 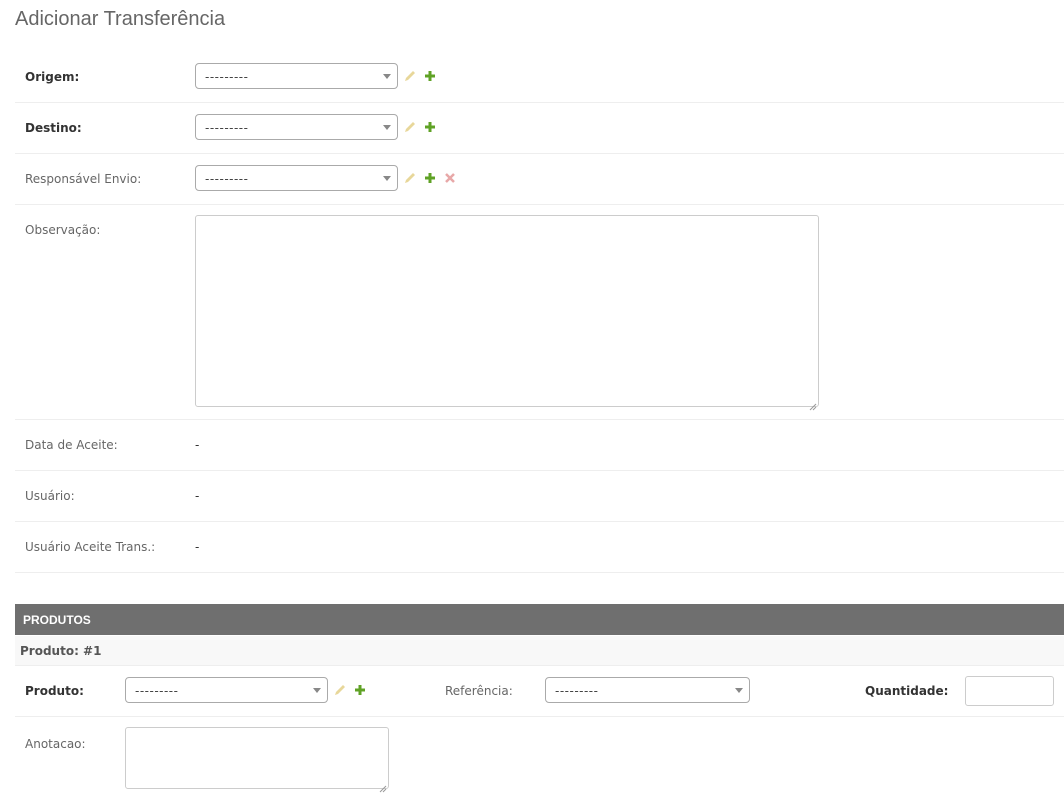 I want to click on produto-label: Produto:, so click(x=54, y=691).